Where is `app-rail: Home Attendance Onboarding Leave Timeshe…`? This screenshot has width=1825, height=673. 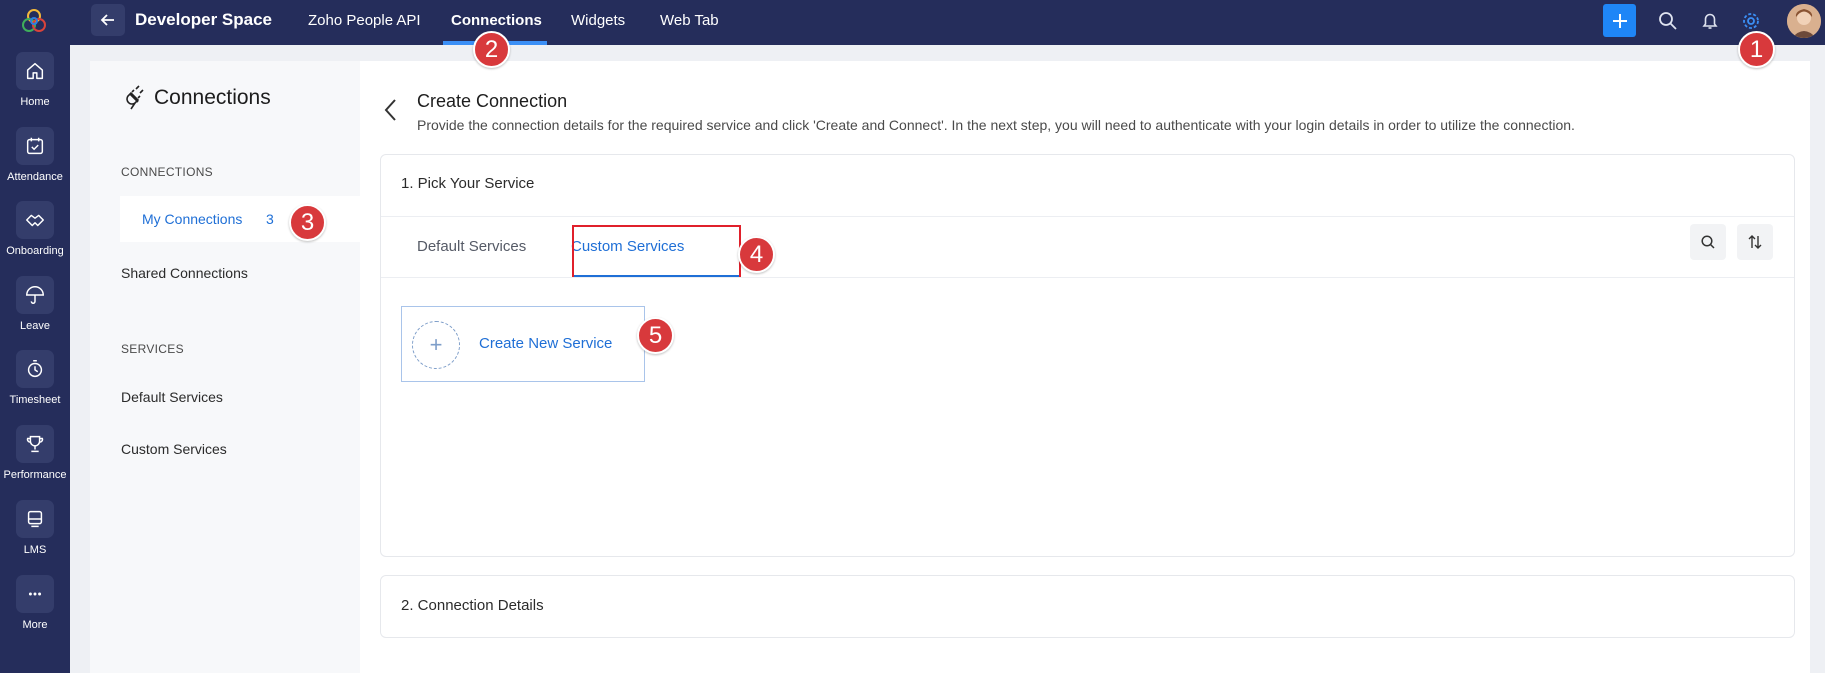 app-rail: Home Attendance Onboarding Leave Timeshe… is located at coordinates (35, 336).